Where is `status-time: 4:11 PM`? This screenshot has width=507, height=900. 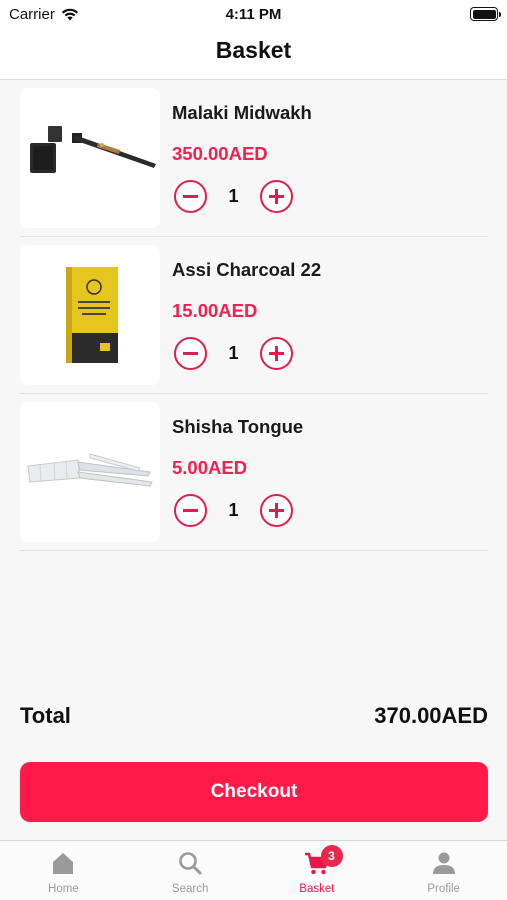 status-time: 4:11 PM is located at coordinates (253, 14).